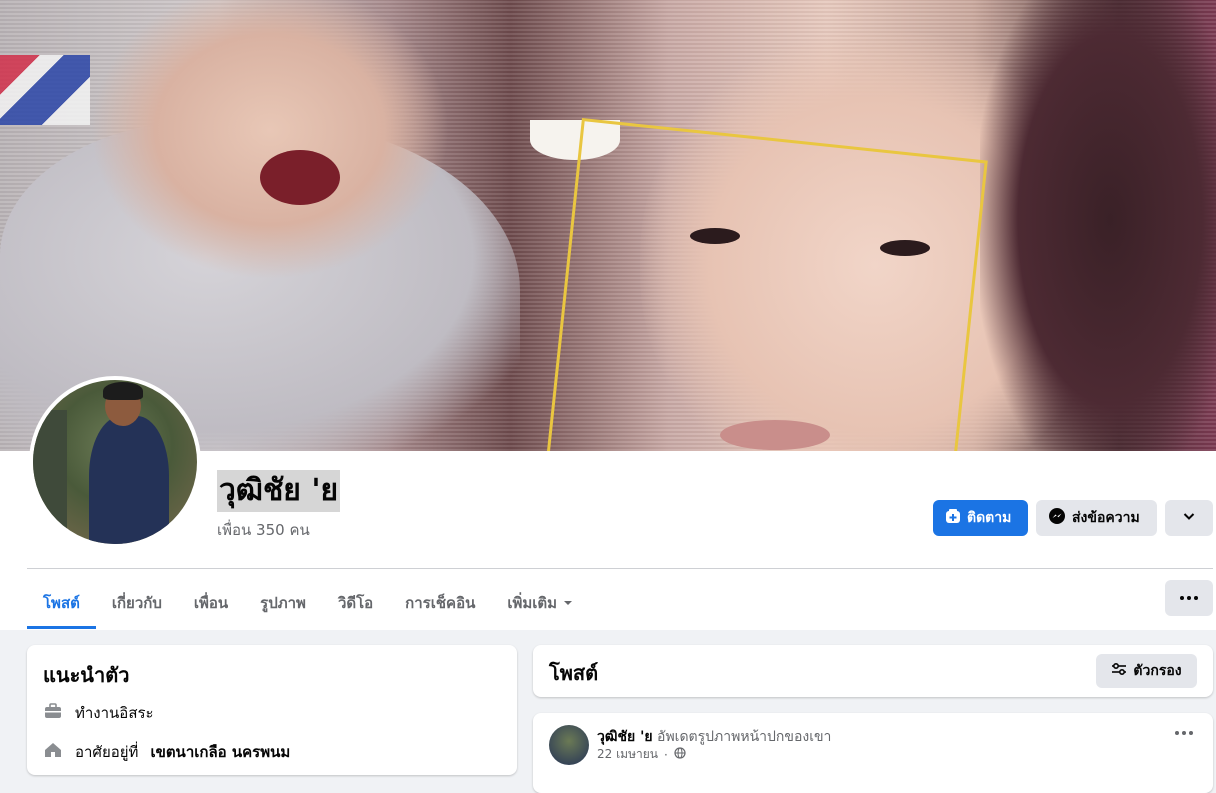  Describe the element at coordinates (540, 603) in the screenshot. I see `tab-more: เพิ่มเติม` at that location.